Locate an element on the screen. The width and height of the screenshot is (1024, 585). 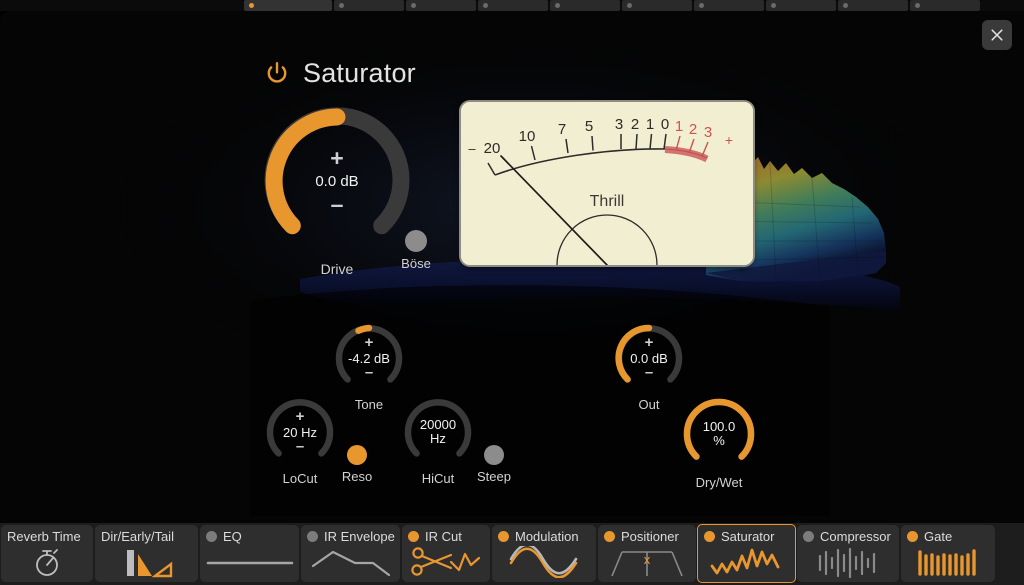
power-icon is located at coordinates (277, 74).